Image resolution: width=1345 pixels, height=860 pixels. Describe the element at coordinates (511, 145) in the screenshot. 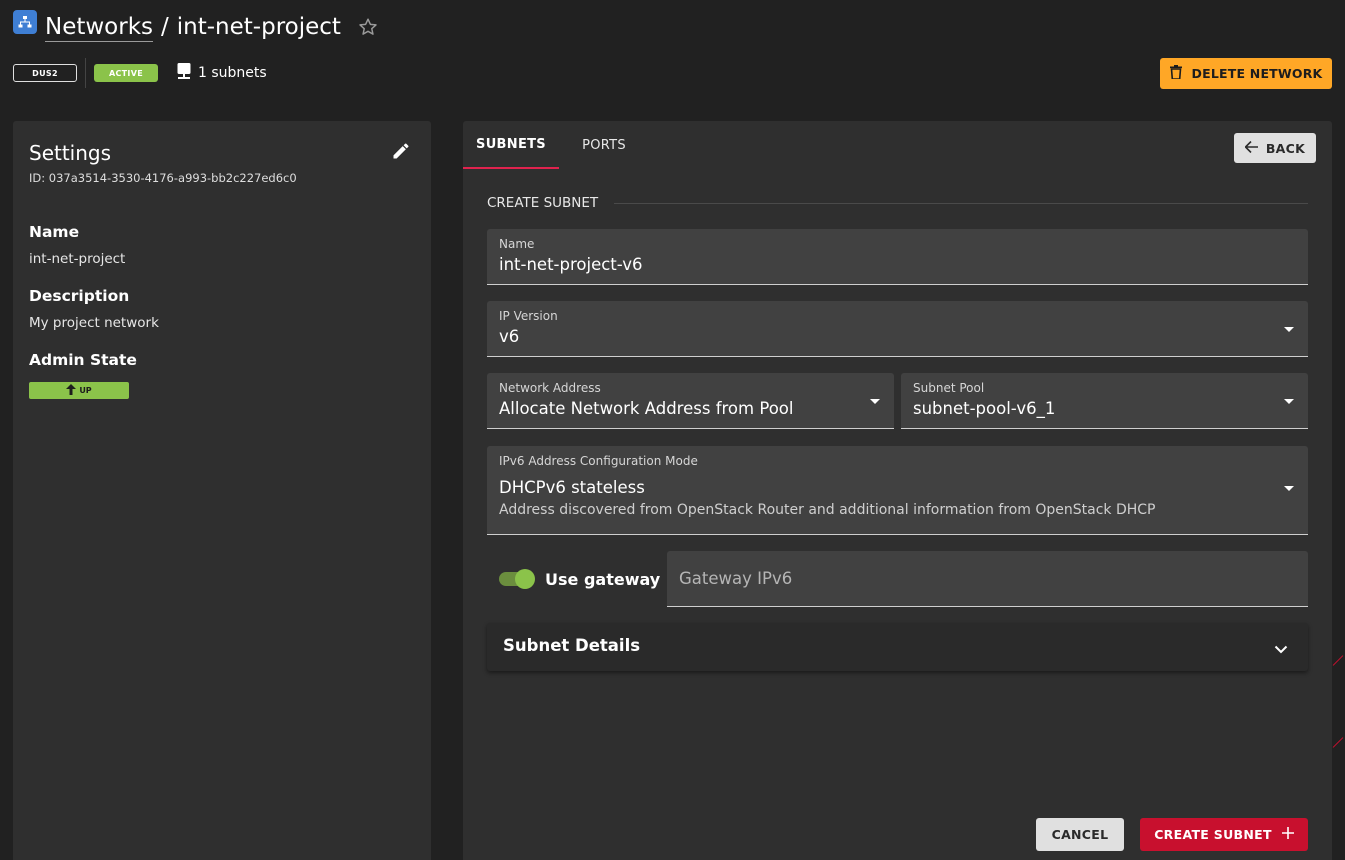

I see `tab-subnets: SUBNETS` at that location.